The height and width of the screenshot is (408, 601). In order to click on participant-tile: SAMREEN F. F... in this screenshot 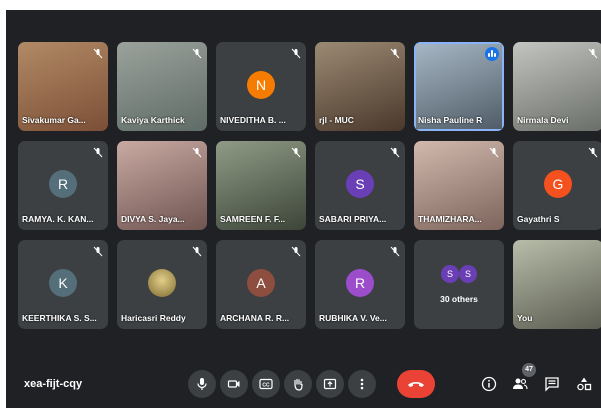, I will do `click(261, 185)`.